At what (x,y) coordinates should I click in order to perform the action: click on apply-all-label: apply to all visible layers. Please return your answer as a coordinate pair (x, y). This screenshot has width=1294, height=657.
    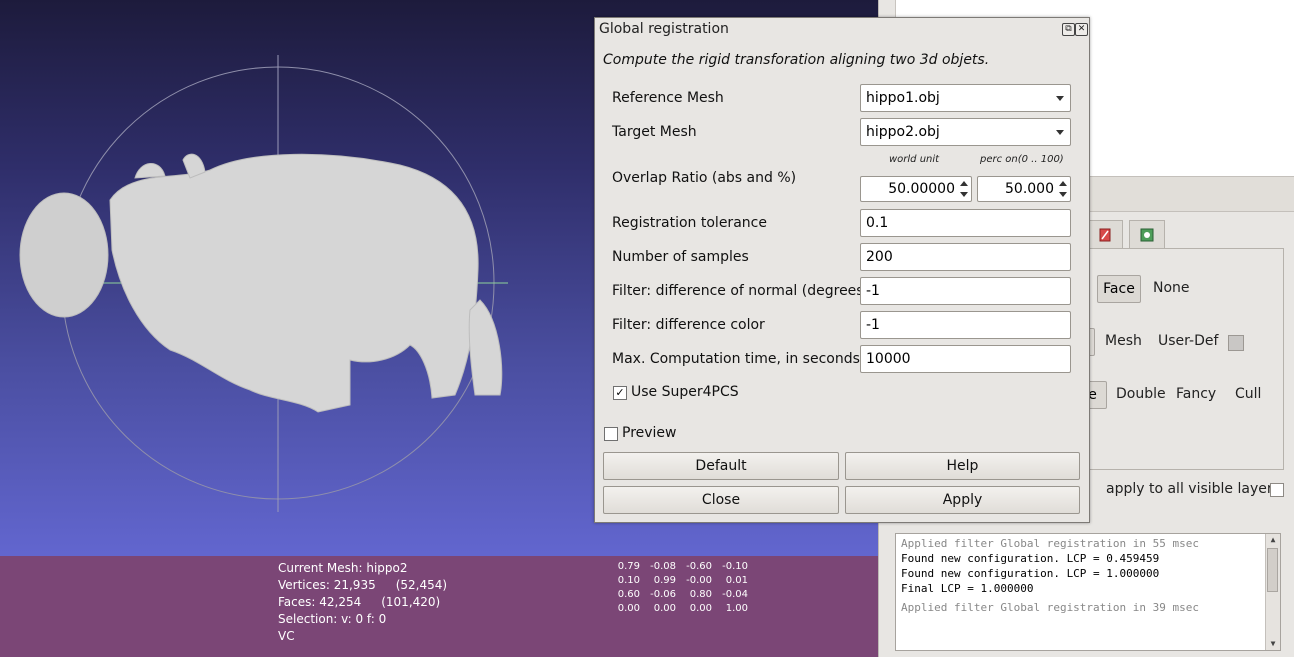
    Looking at the image, I should click on (1193, 489).